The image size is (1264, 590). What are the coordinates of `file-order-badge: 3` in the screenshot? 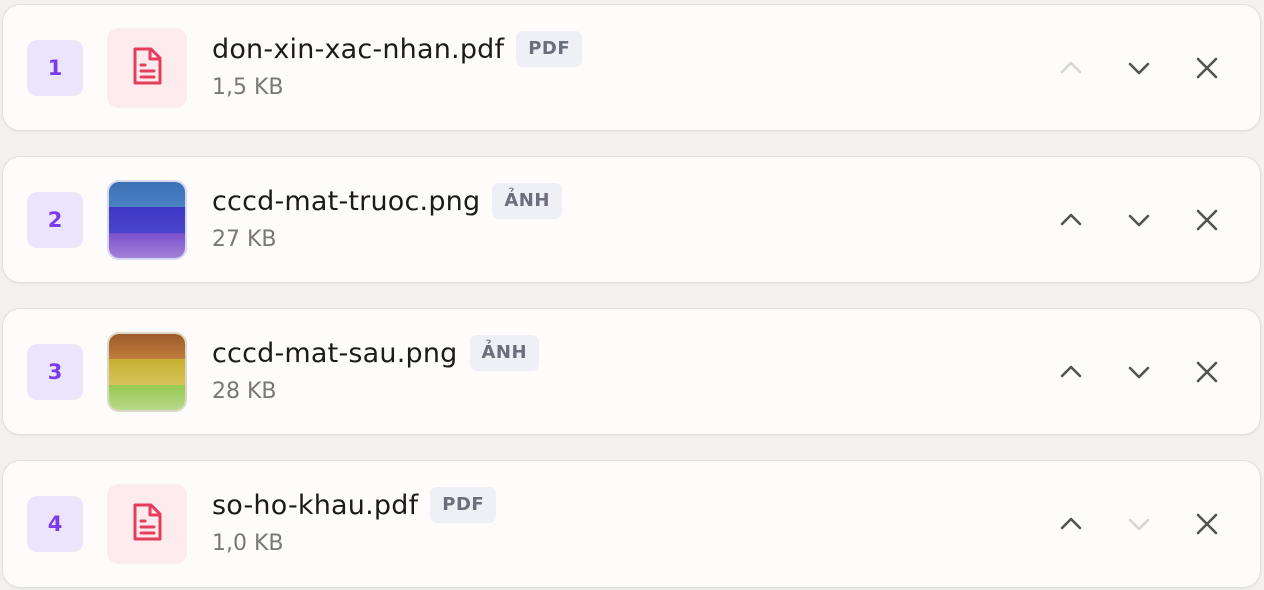 It's located at (55, 372).